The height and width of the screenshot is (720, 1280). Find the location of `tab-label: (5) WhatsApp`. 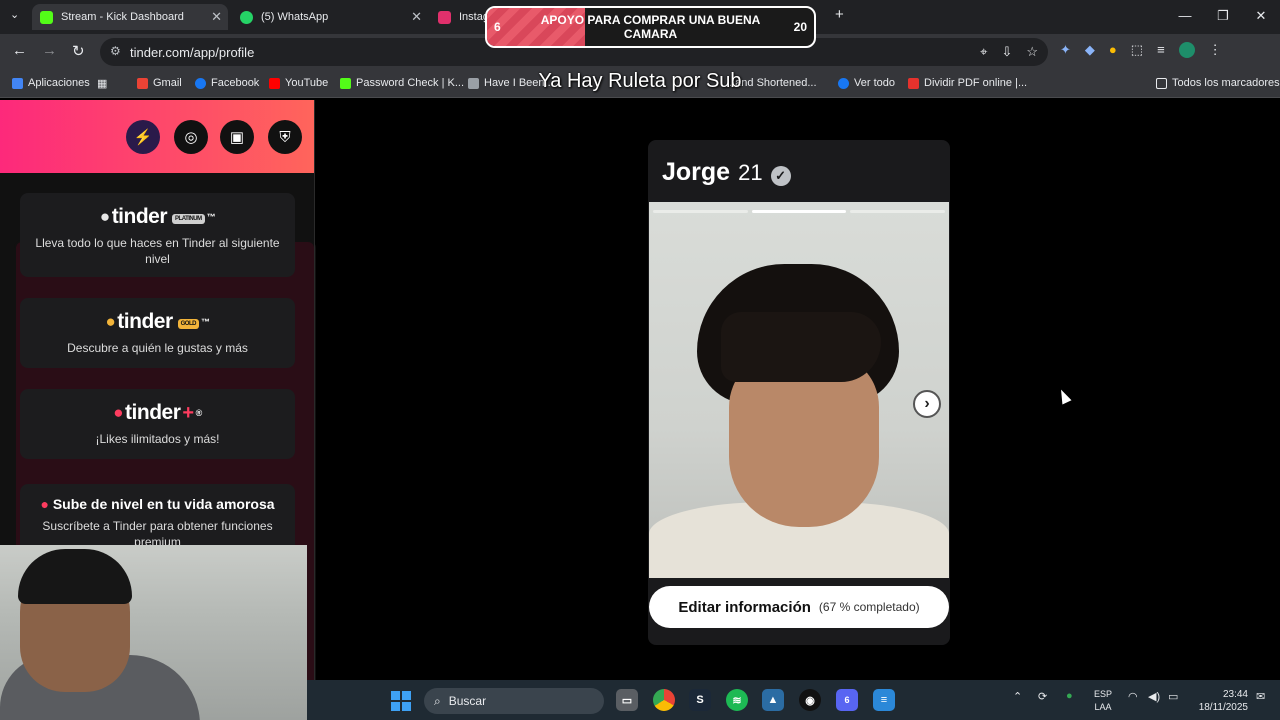

tab-label: (5) WhatsApp is located at coordinates (295, 17).